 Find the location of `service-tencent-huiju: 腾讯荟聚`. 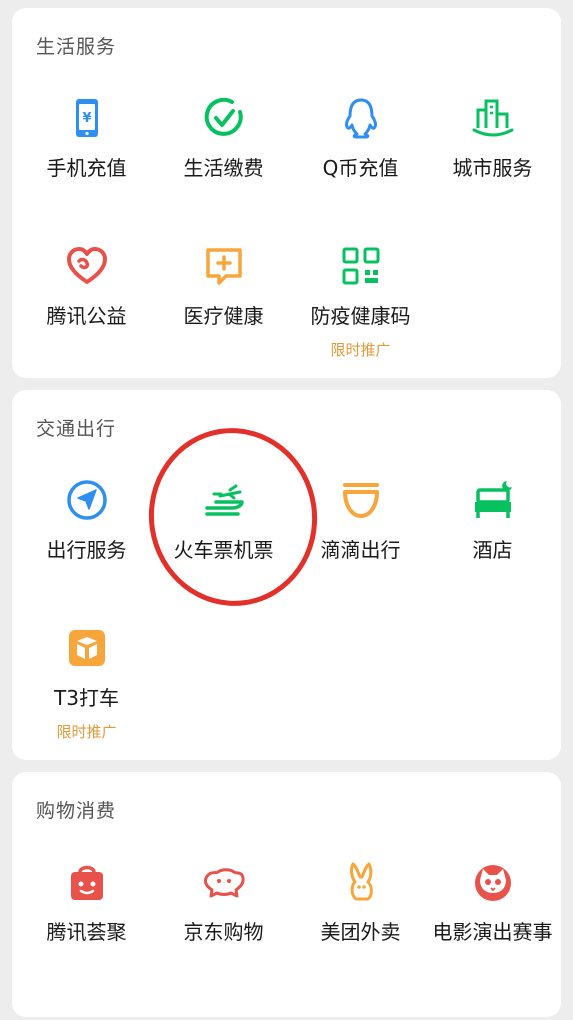

service-tencent-huiju: 腾讯荟聚 is located at coordinates (86, 902).